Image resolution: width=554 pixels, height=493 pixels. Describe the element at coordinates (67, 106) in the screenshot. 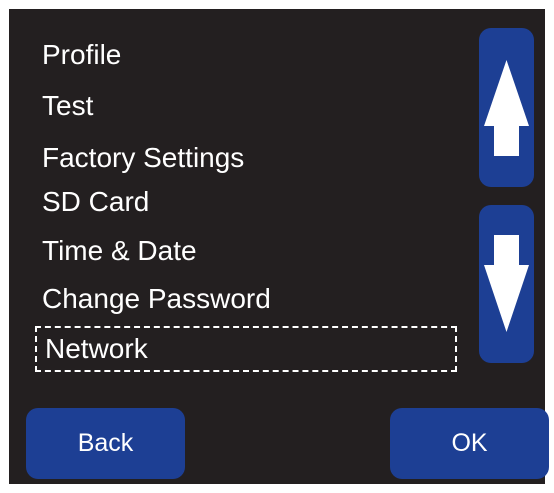

I see `menu-item-test: Test` at that location.